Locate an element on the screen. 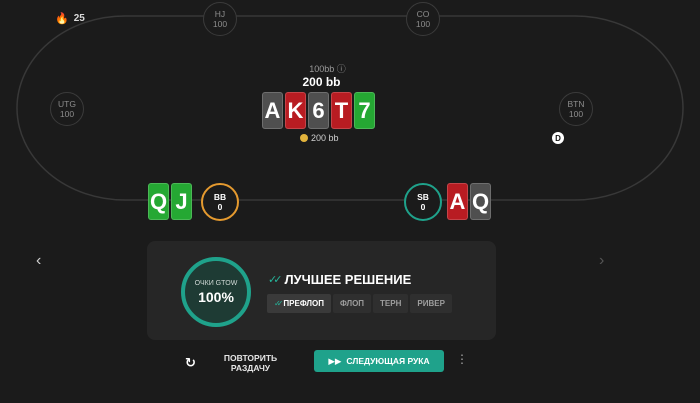 The width and height of the screenshot is (700, 403). gto-score-gauge: ОЧКИ GTOW 100% is located at coordinates (216, 292).